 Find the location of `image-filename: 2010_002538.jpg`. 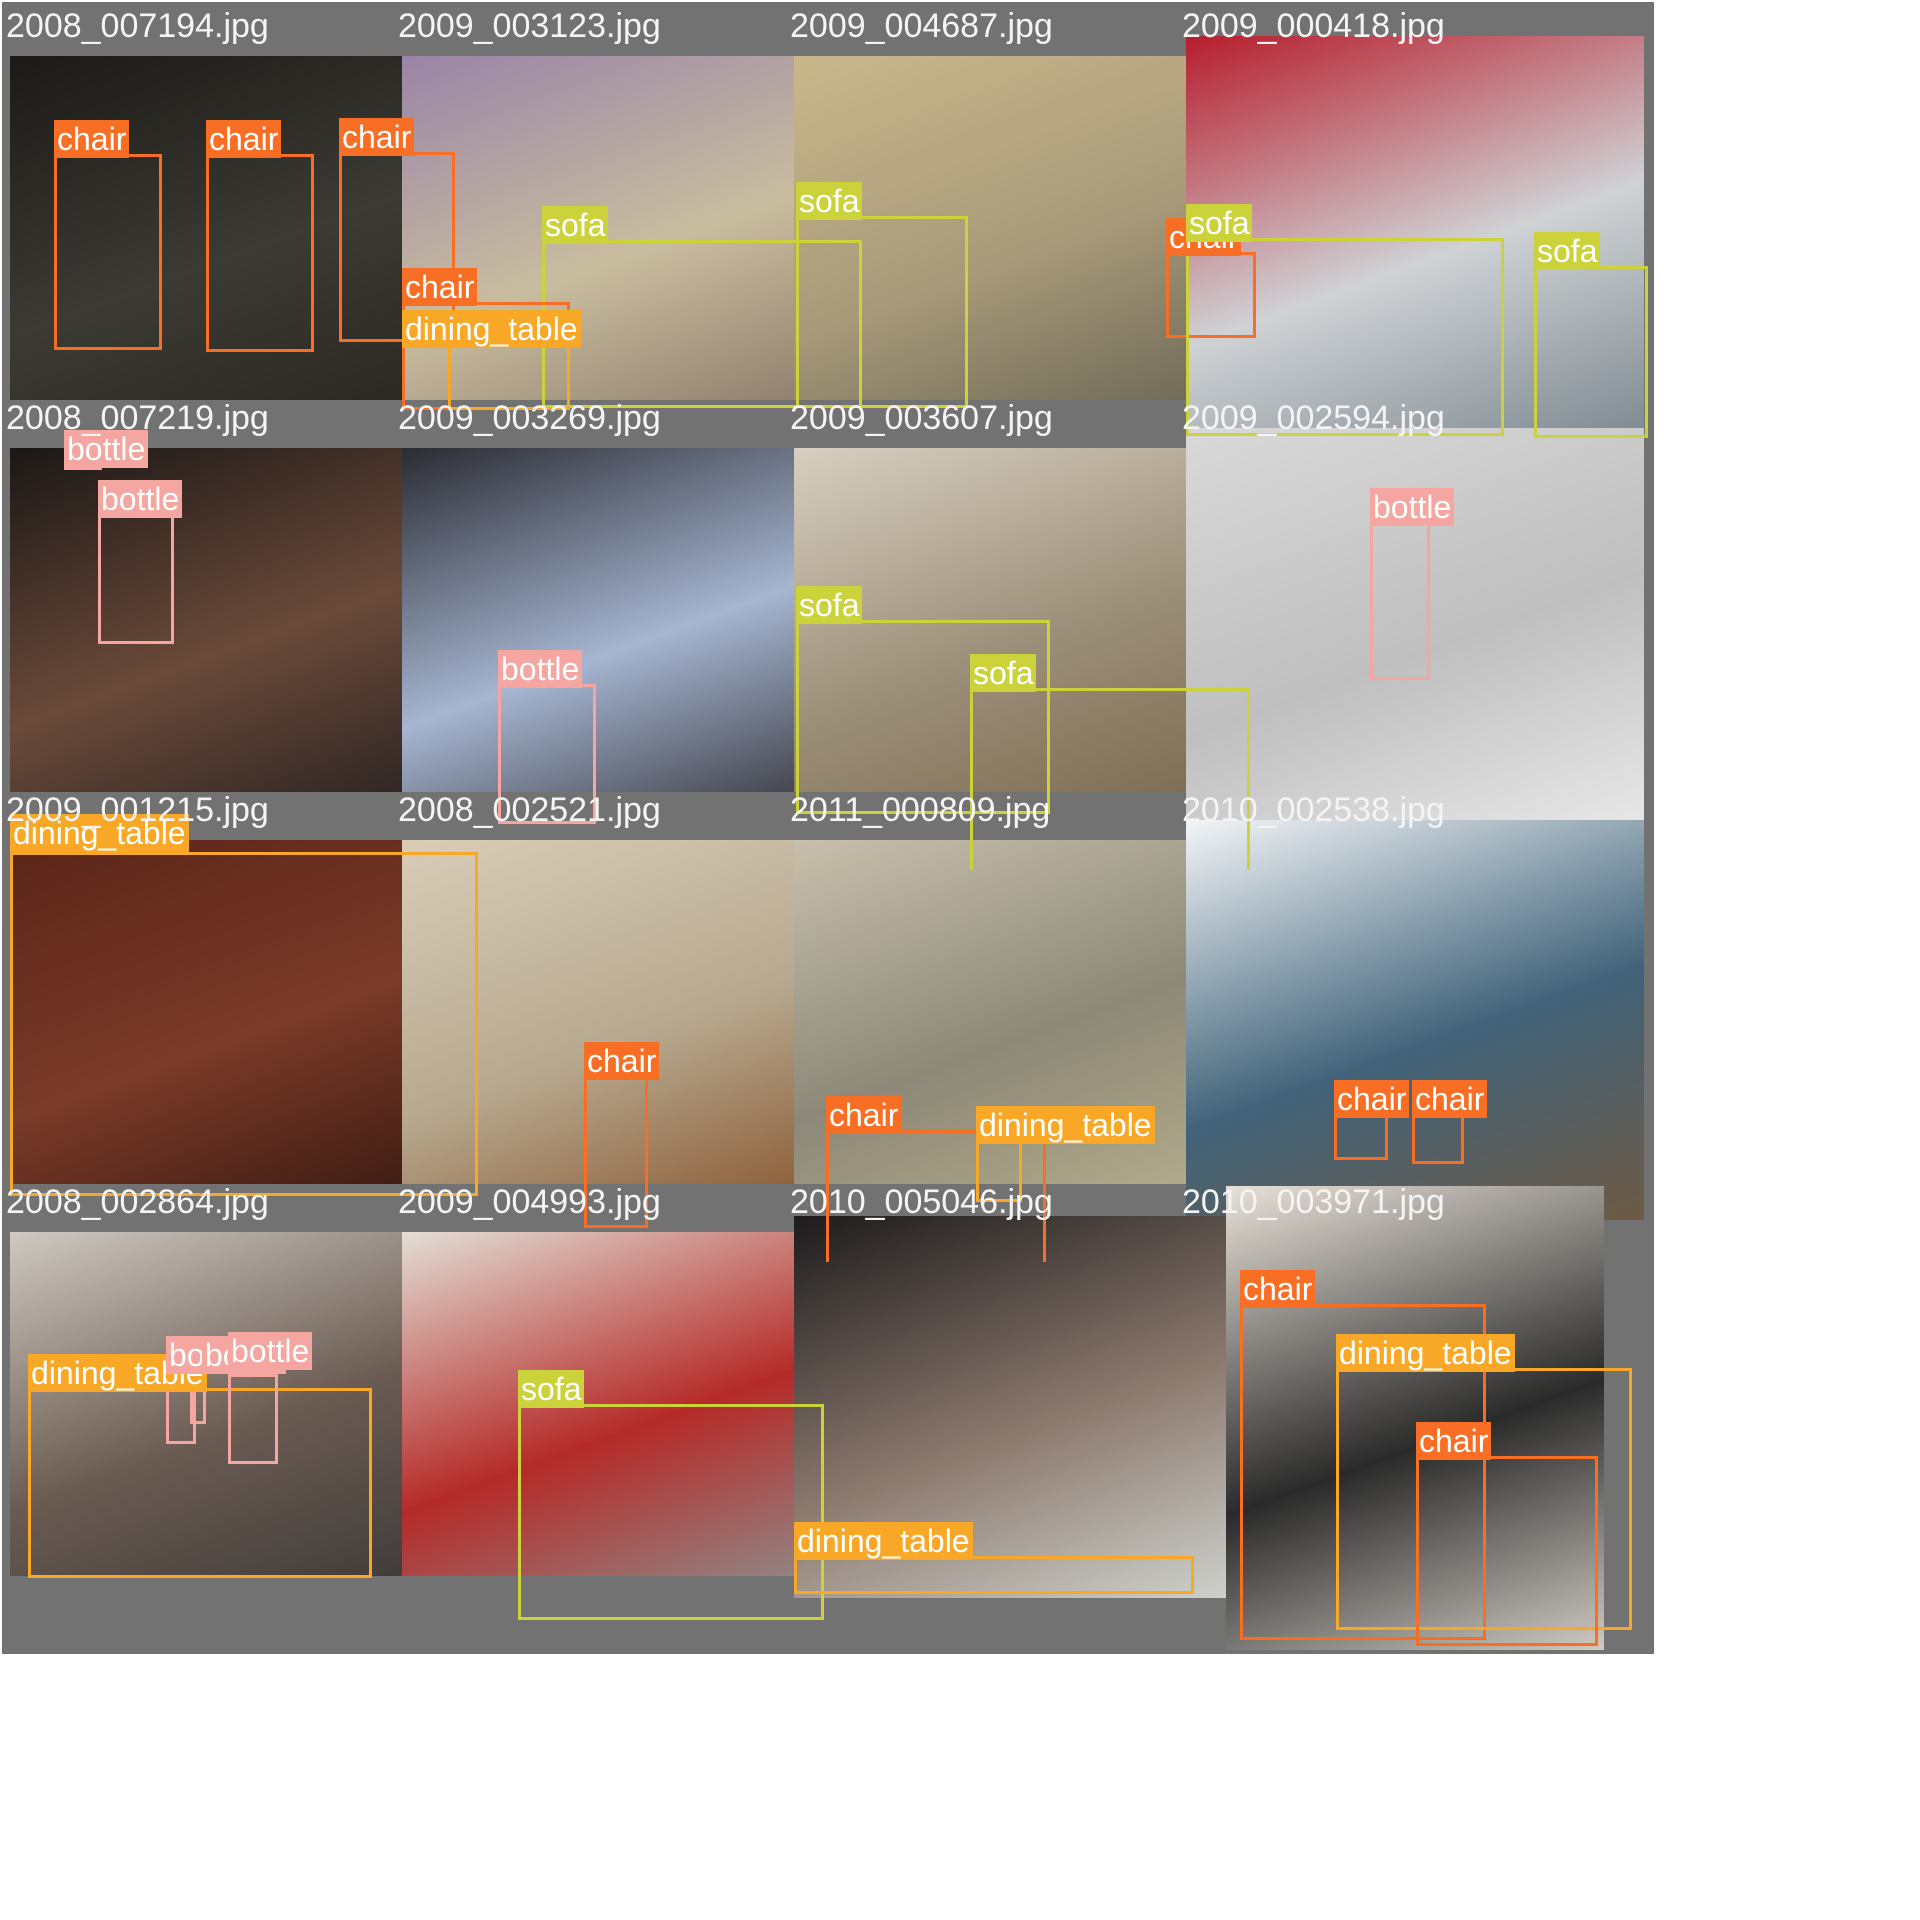

image-filename: 2010_002538.jpg is located at coordinates (1313, 810).